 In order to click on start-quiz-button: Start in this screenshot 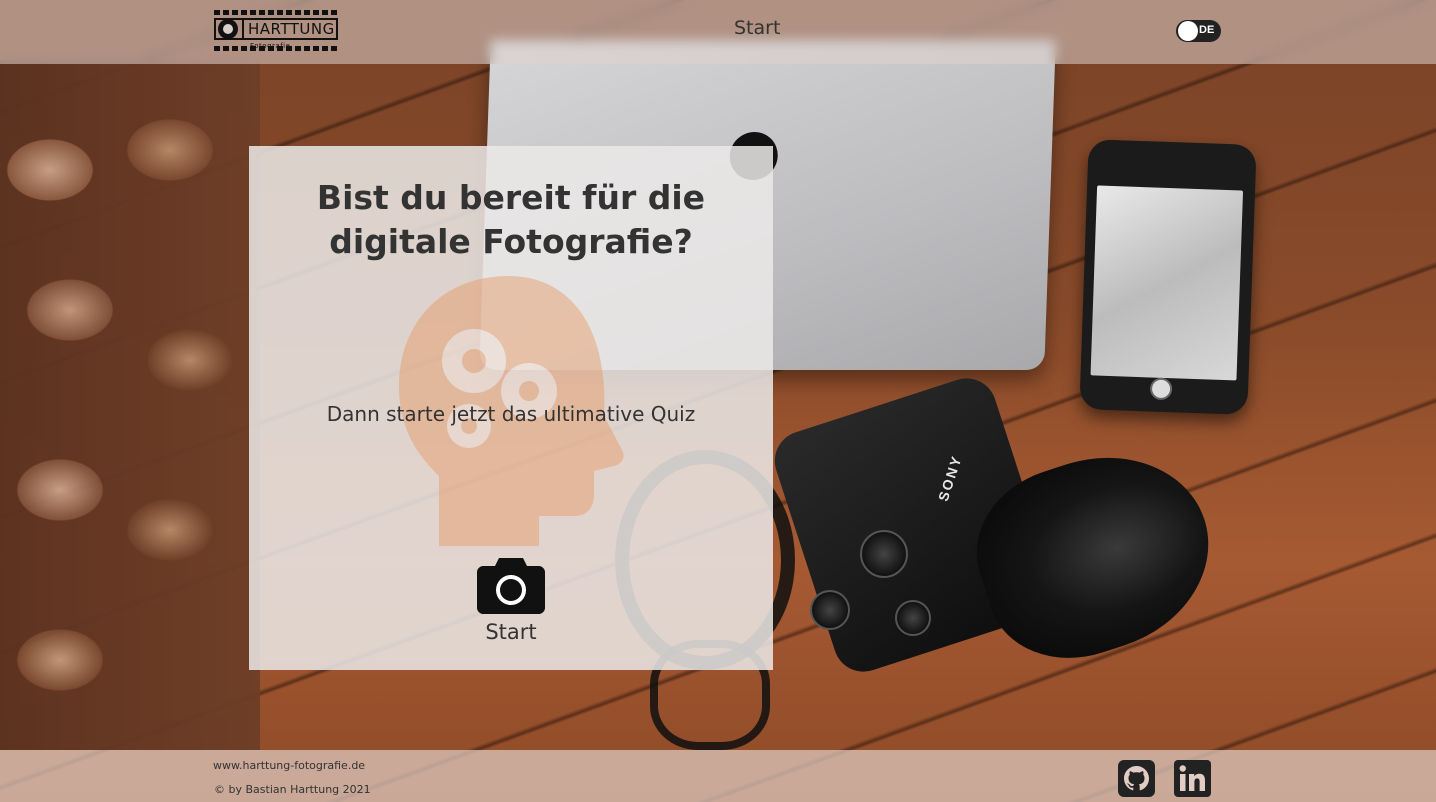, I will do `click(511, 604)`.